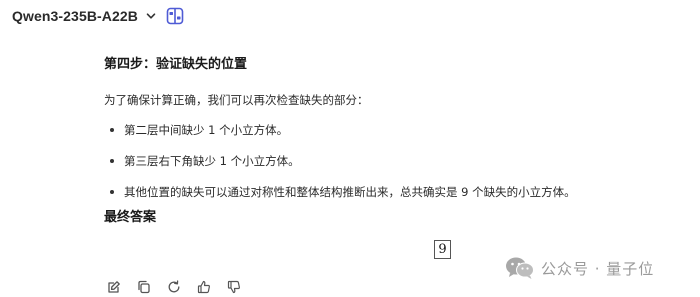  What do you see at coordinates (151, 16) in the screenshot?
I see `chevron-down-icon` at bounding box center [151, 16].